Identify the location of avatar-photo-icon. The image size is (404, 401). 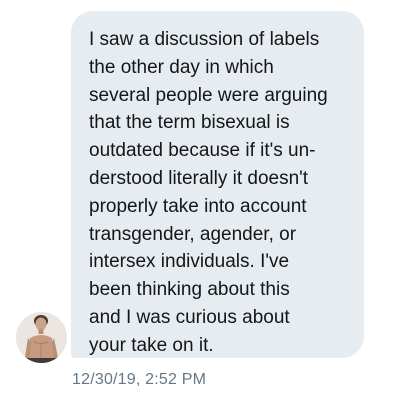
(41, 337).